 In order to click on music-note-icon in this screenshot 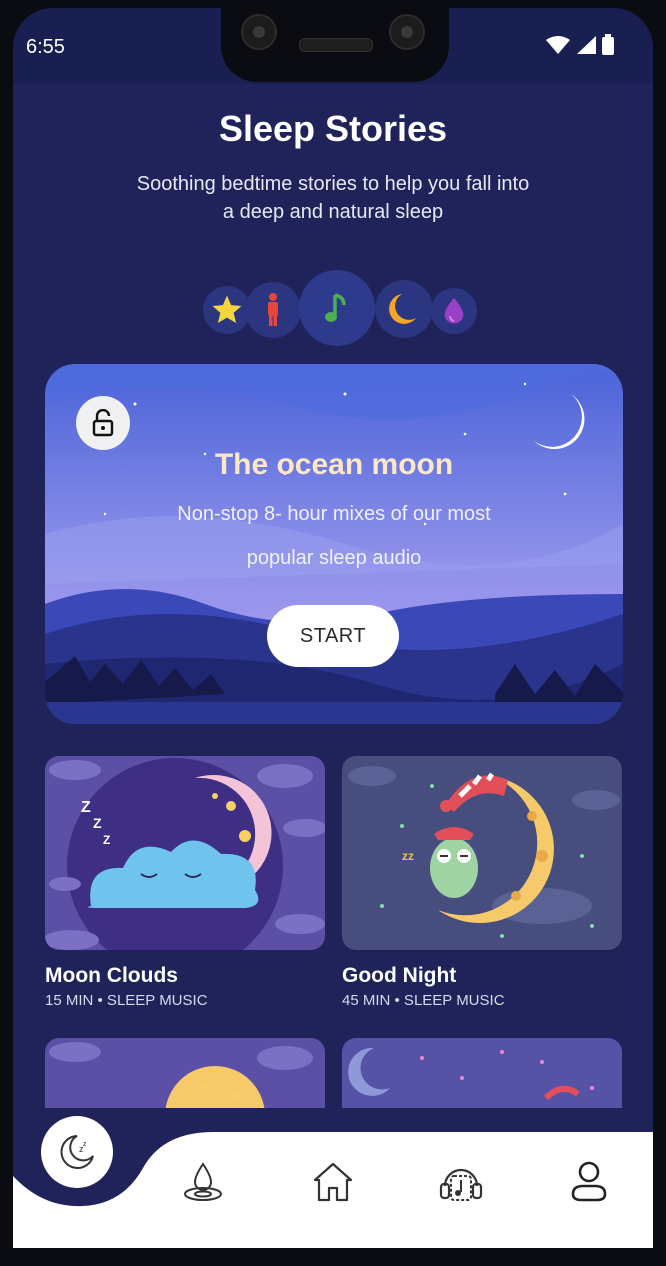, I will do `click(335, 307)`.